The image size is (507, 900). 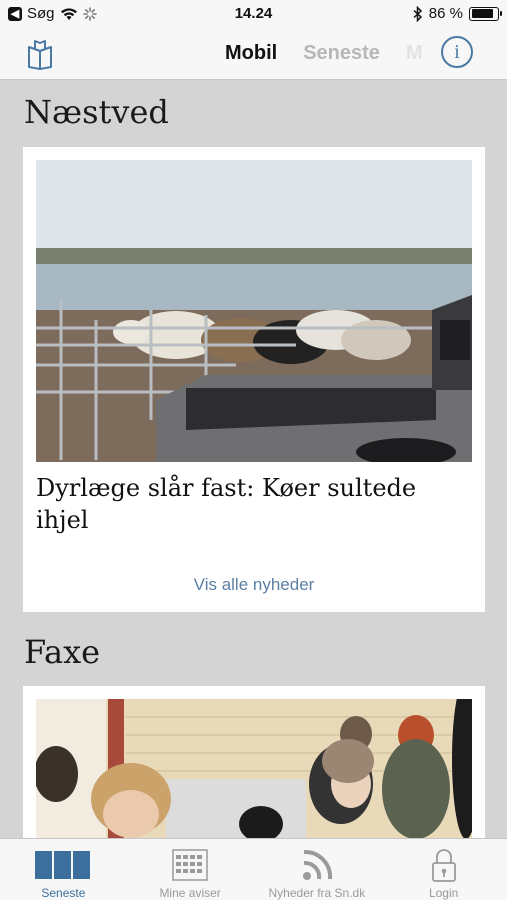 What do you see at coordinates (317, 893) in the screenshot?
I see `tab-label-nyheder: Nyheder fra Sn.dk` at bounding box center [317, 893].